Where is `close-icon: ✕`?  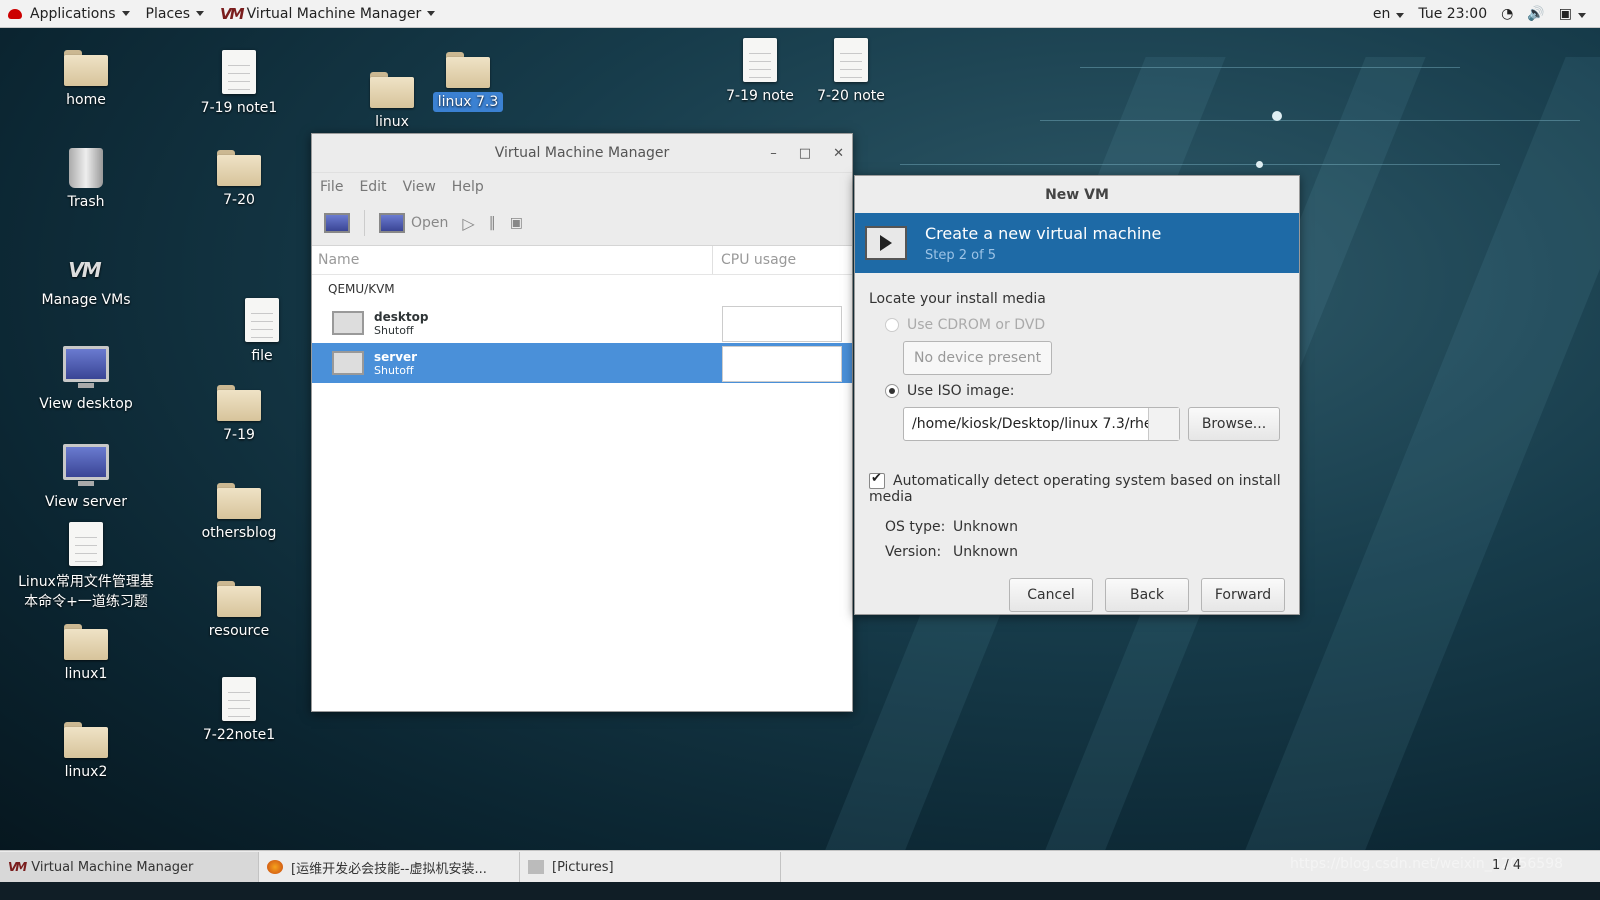 close-icon: ✕ is located at coordinates (838, 153).